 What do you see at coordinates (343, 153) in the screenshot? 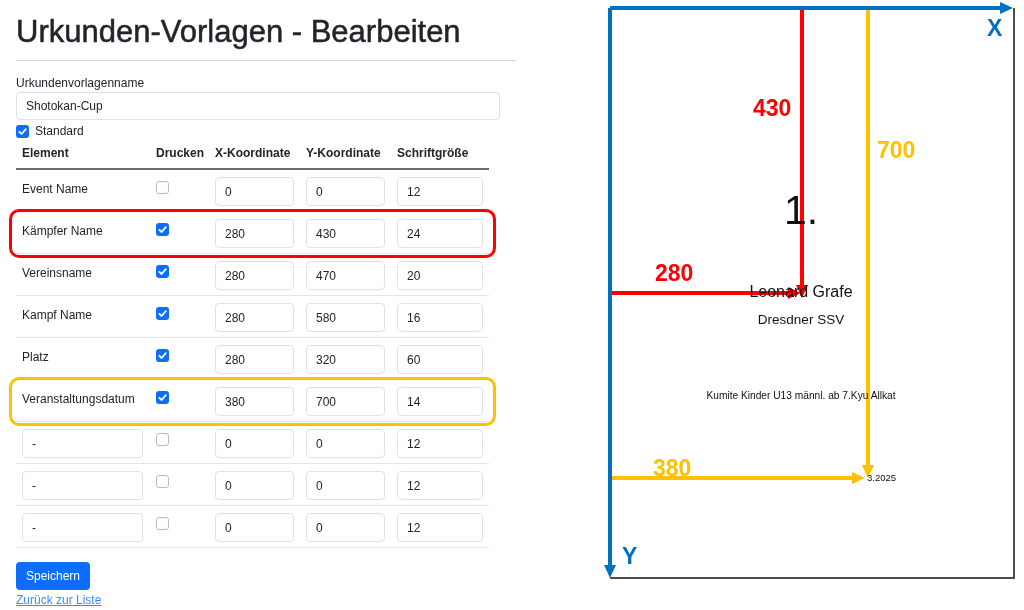
I see `column-header: Y-Koordinate` at bounding box center [343, 153].